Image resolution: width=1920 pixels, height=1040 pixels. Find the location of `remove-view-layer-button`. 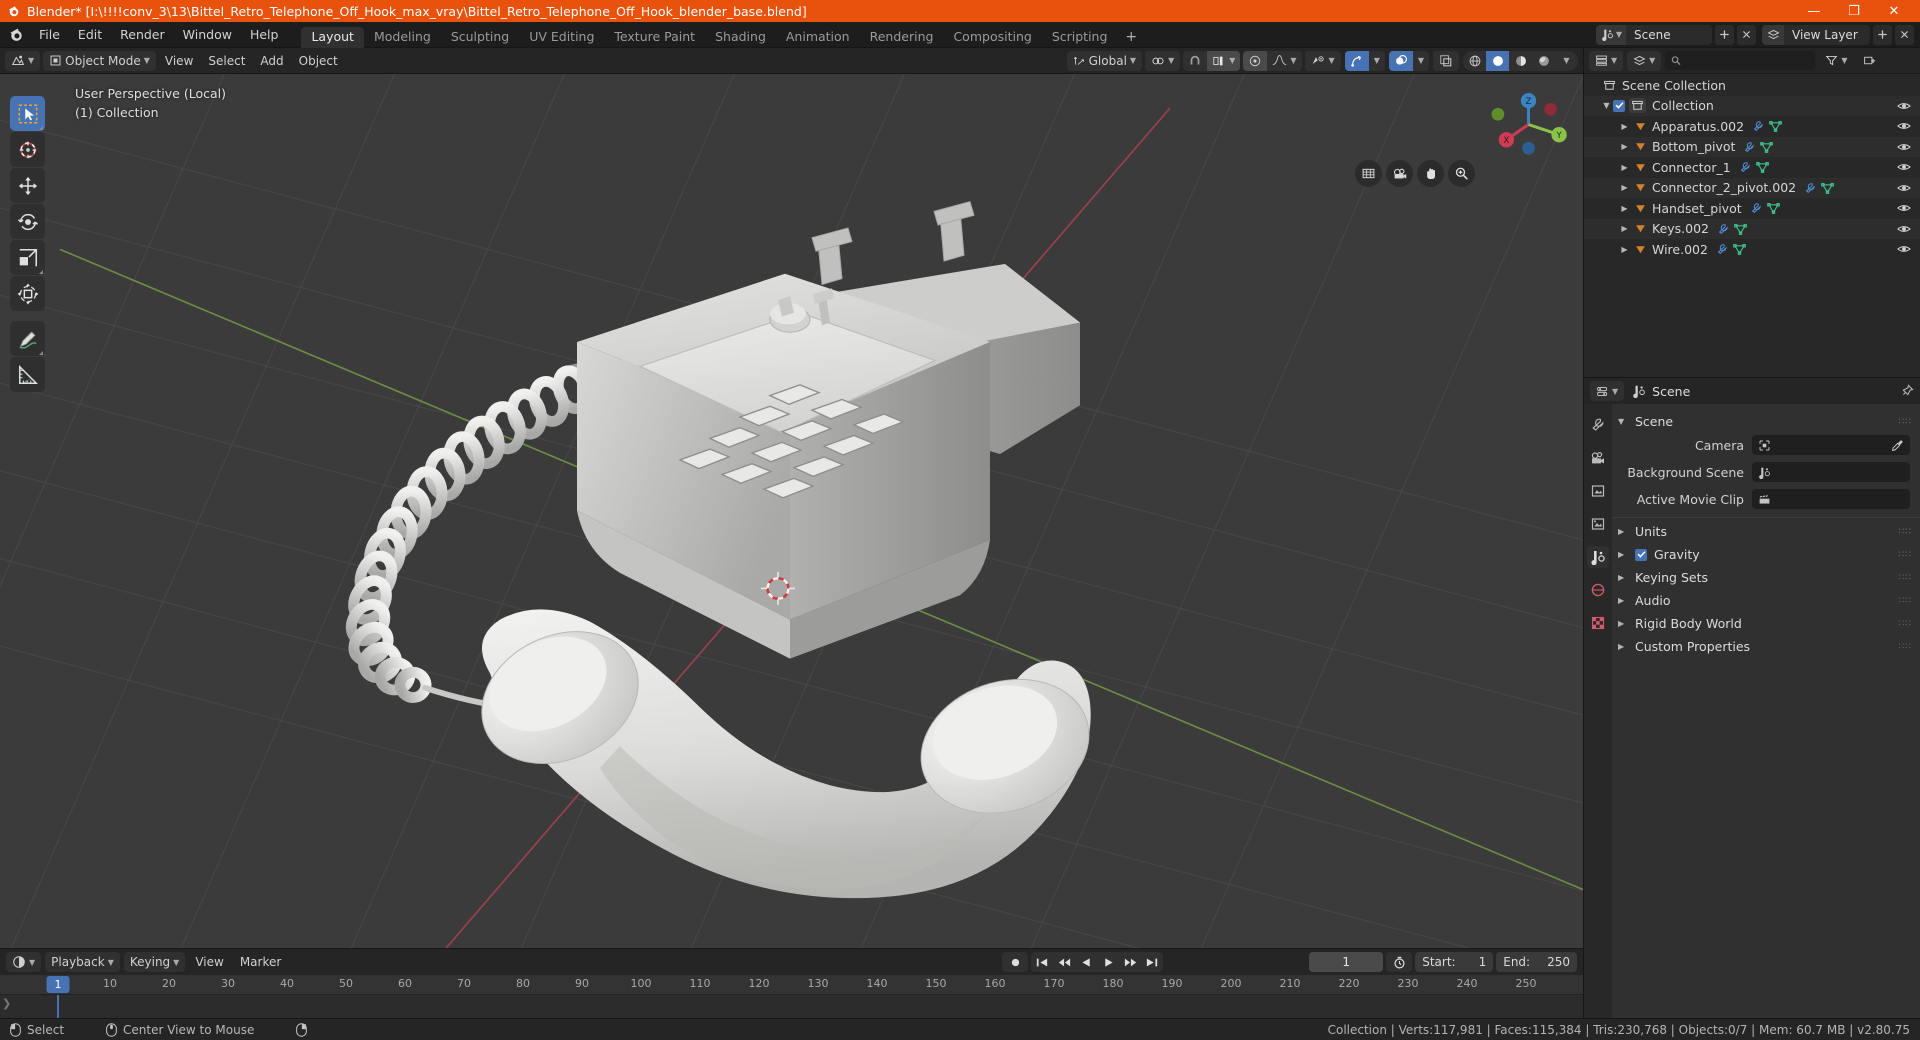

remove-view-layer-button is located at coordinates (1904, 34).